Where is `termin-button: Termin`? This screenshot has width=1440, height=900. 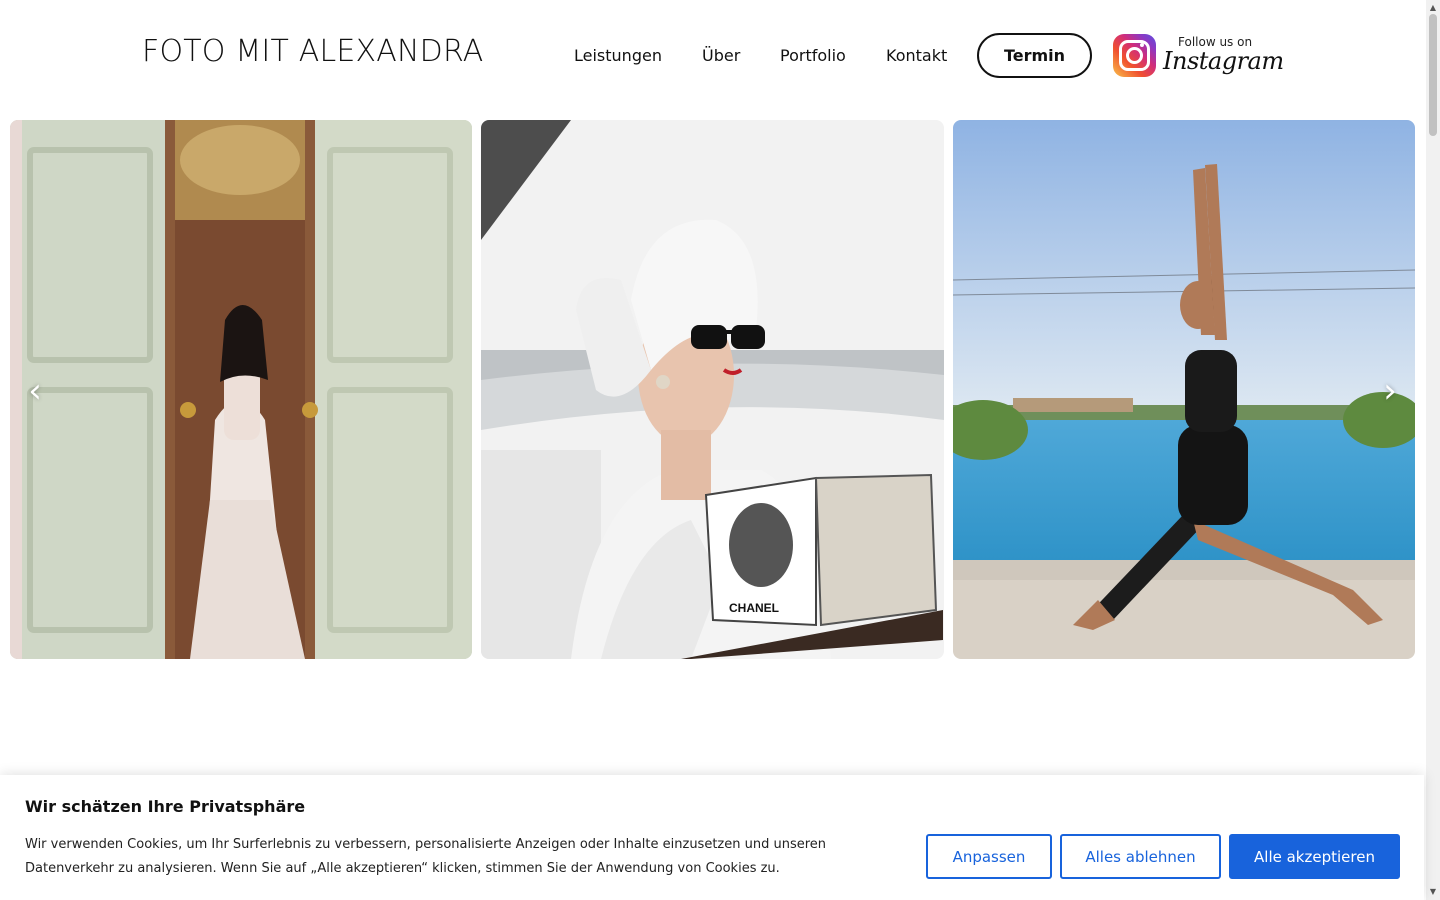
termin-button: Termin is located at coordinates (1034, 55).